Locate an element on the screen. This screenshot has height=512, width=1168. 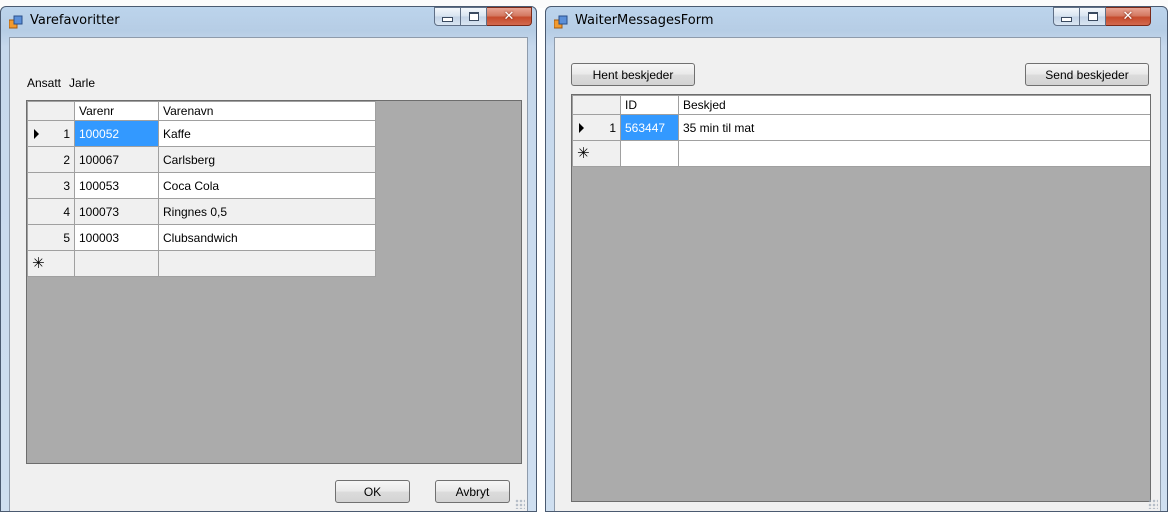
cell-varenavn: Coca Cola is located at coordinates (267, 185).